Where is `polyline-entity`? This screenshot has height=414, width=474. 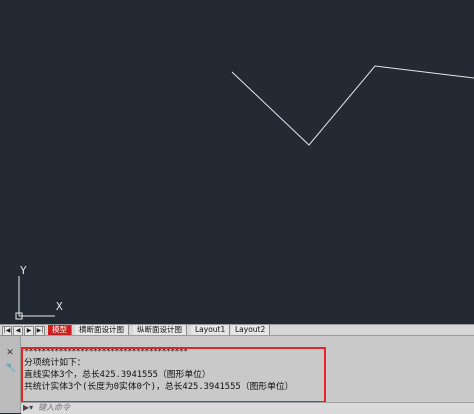 polyline-entity is located at coordinates (352, 105).